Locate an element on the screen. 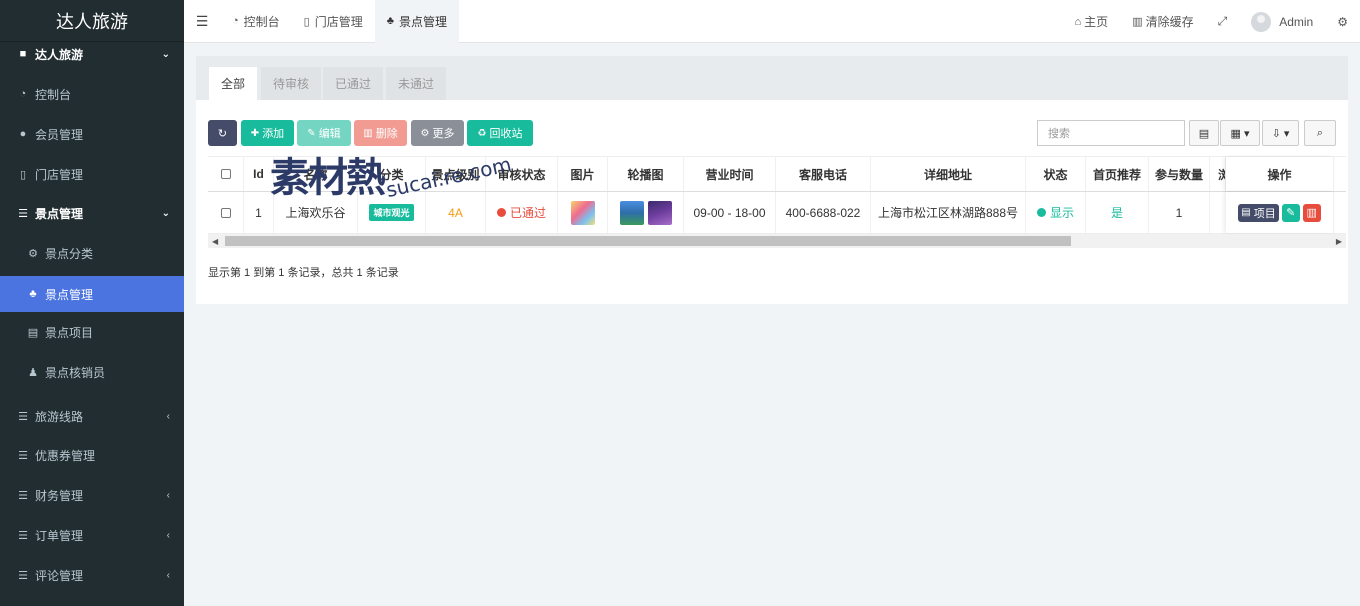 The image size is (1360, 606). filter-tabs: 全部 待审核 已通过 未通过 is located at coordinates (772, 78).